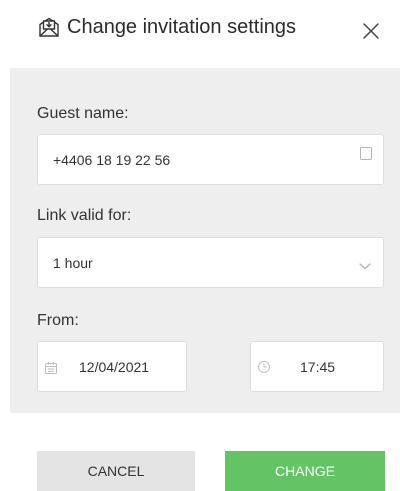  I want to click on link-valid-label: Link valid for:, so click(84, 215).